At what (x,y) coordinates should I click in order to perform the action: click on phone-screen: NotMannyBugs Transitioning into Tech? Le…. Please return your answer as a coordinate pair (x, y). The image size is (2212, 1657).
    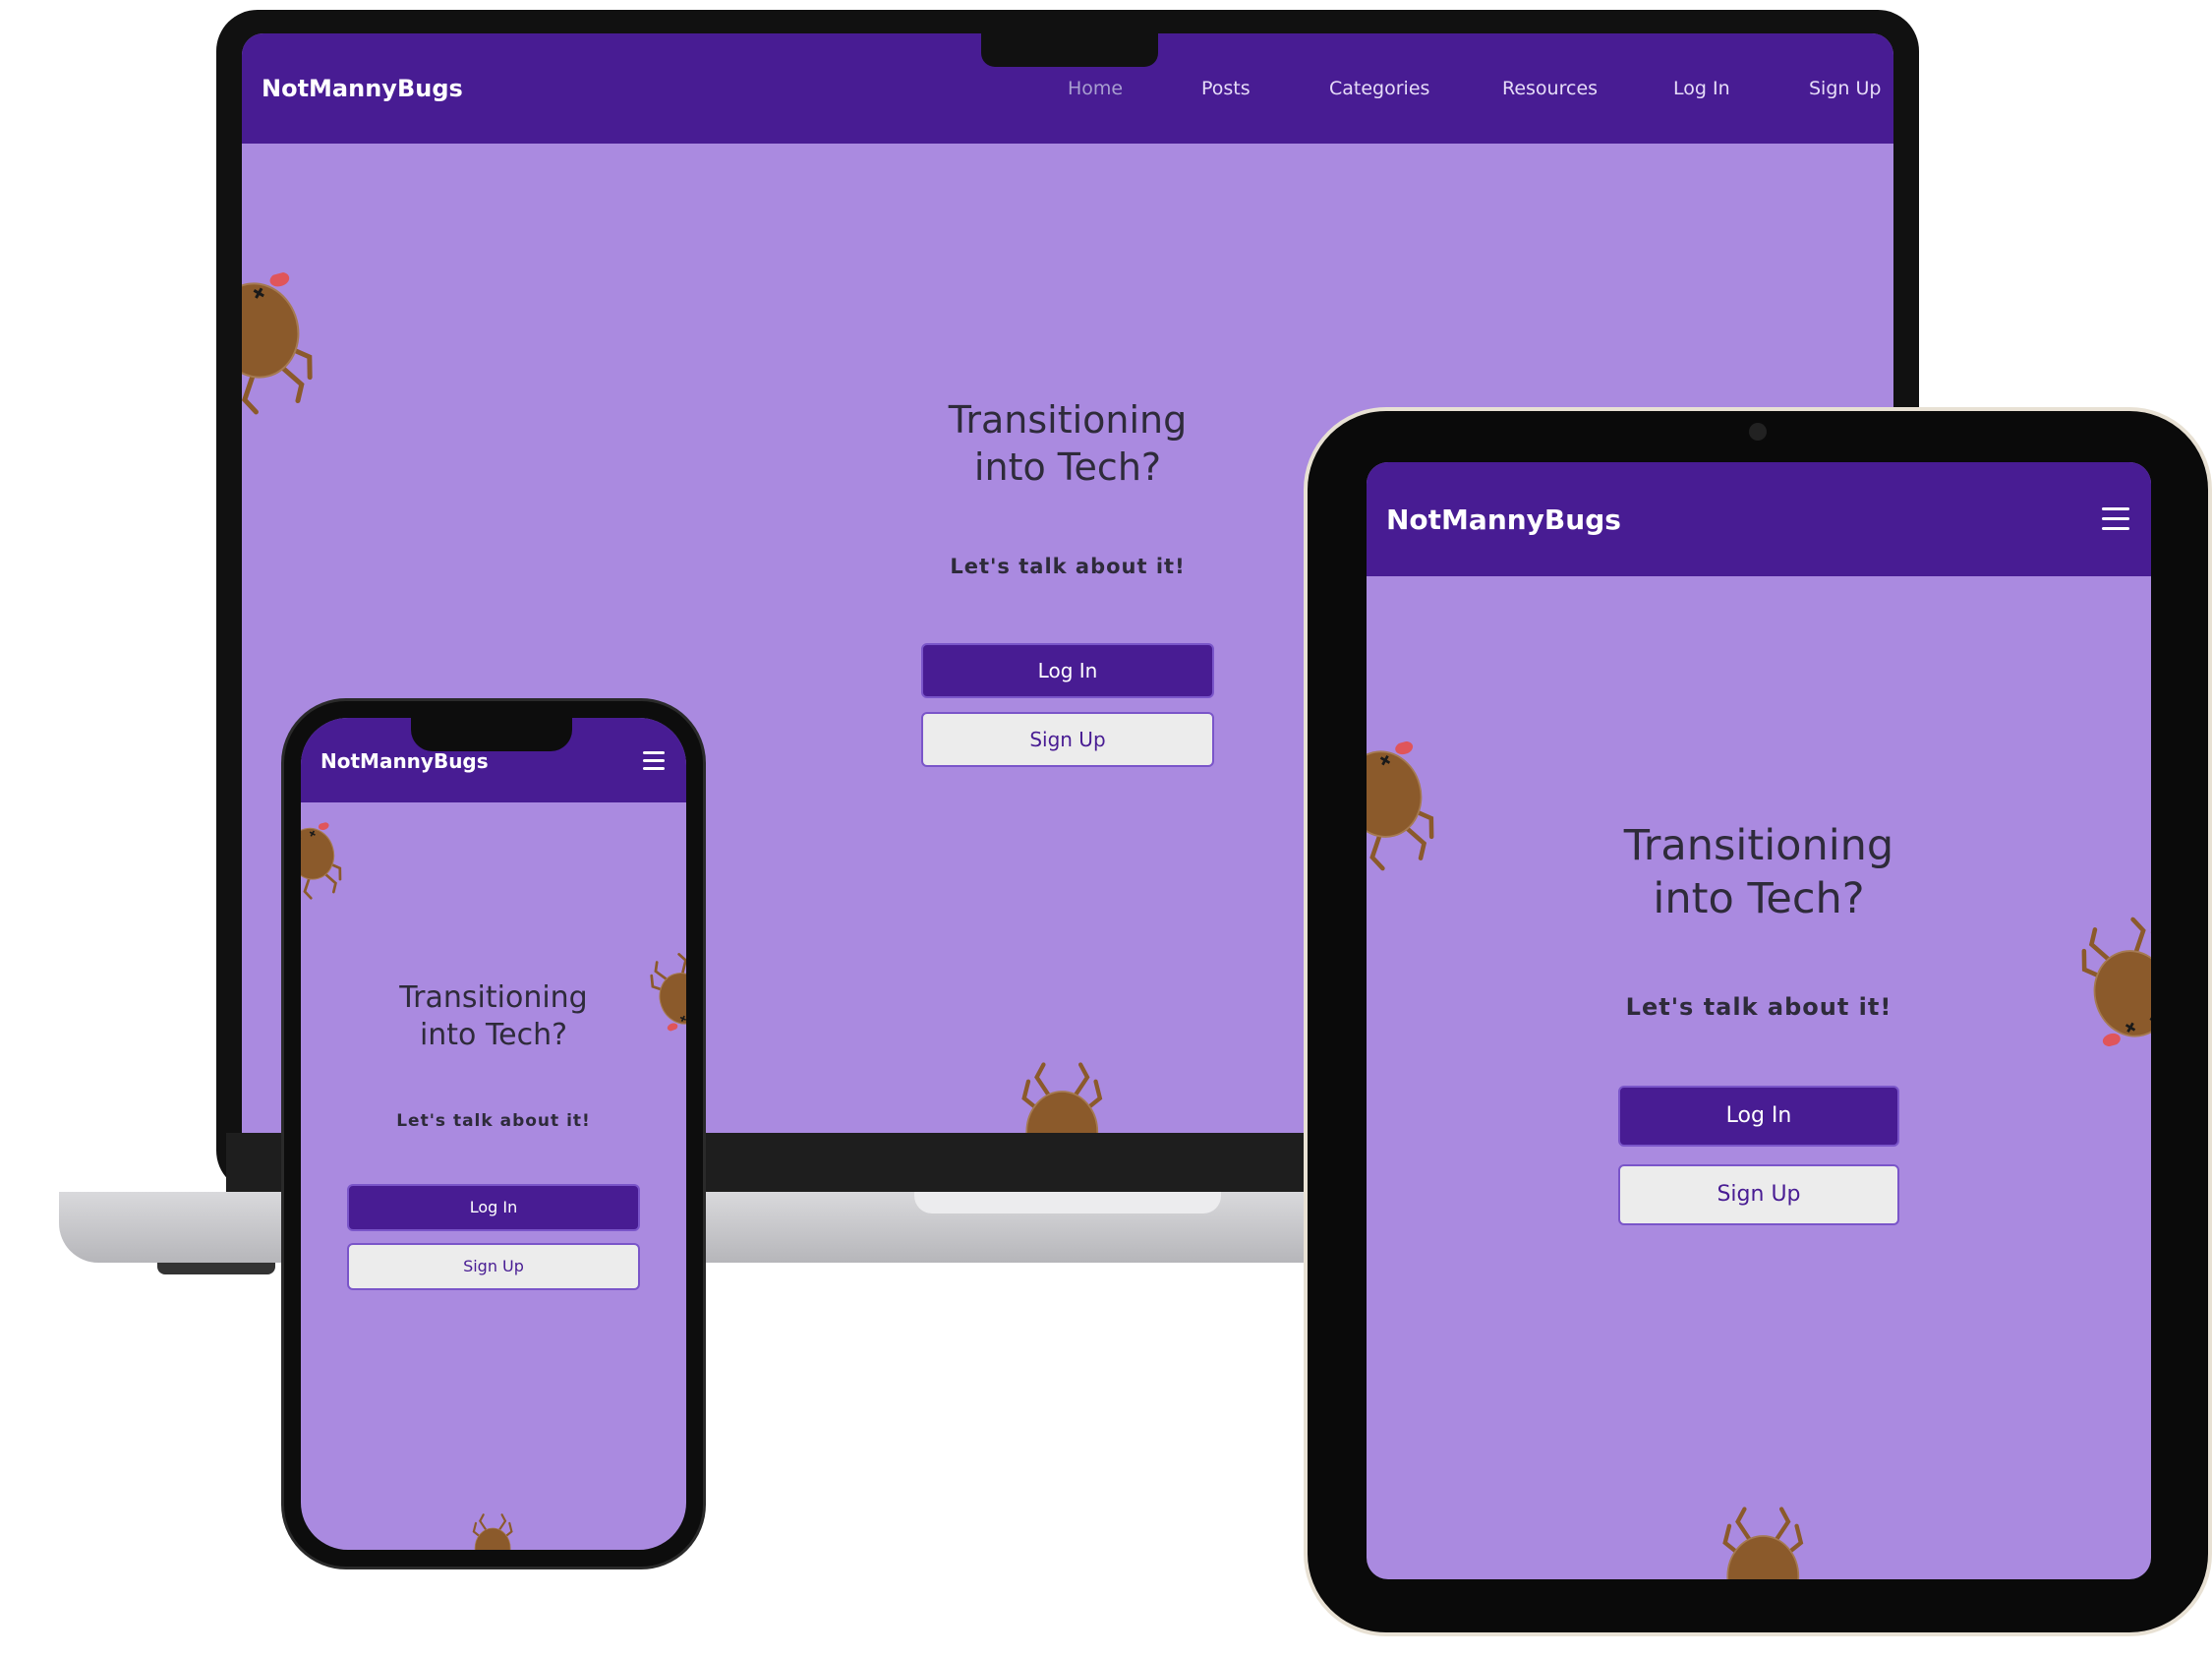
    Looking at the image, I should click on (494, 1134).